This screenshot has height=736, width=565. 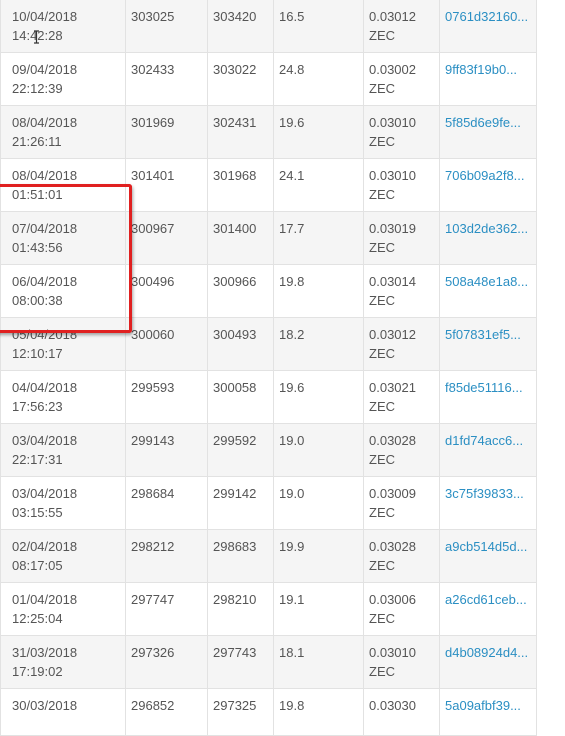 What do you see at coordinates (392, 705) in the screenshot?
I see `amount-cell-line1: 0.03030` at bounding box center [392, 705].